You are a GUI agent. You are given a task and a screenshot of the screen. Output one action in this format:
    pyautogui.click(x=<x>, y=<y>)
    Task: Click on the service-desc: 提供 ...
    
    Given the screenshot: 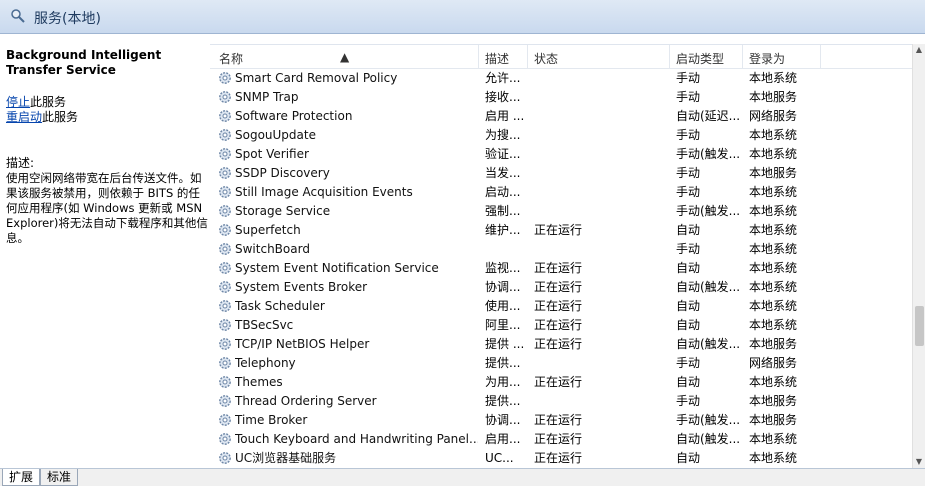 What is the action you would take?
    pyautogui.click(x=505, y=344)
    